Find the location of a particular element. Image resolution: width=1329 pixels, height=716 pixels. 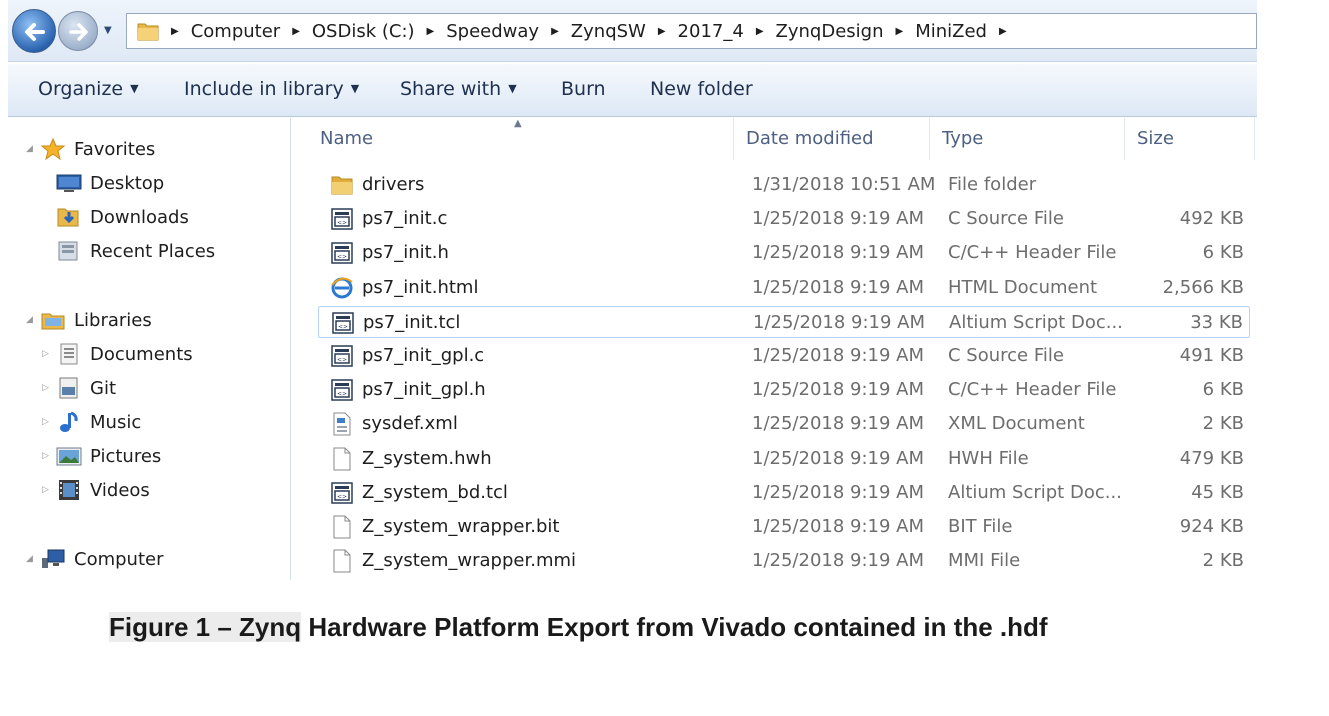

nav-git: ▷ Git is located at coordinates (79, 388).